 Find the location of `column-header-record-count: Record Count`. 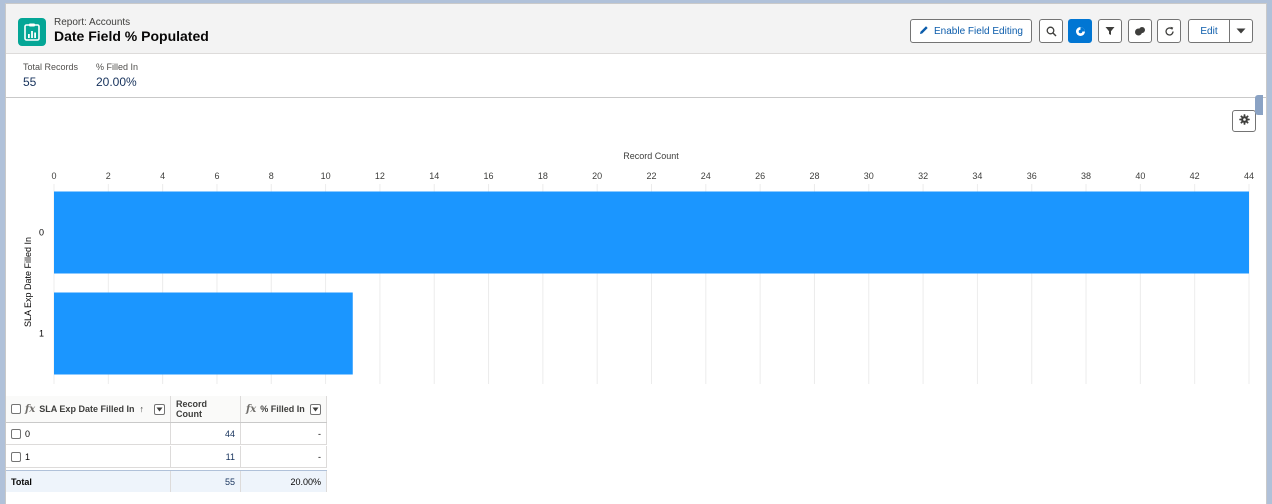

column-header-record-count: Record Count is located at coordinates (206, 409).